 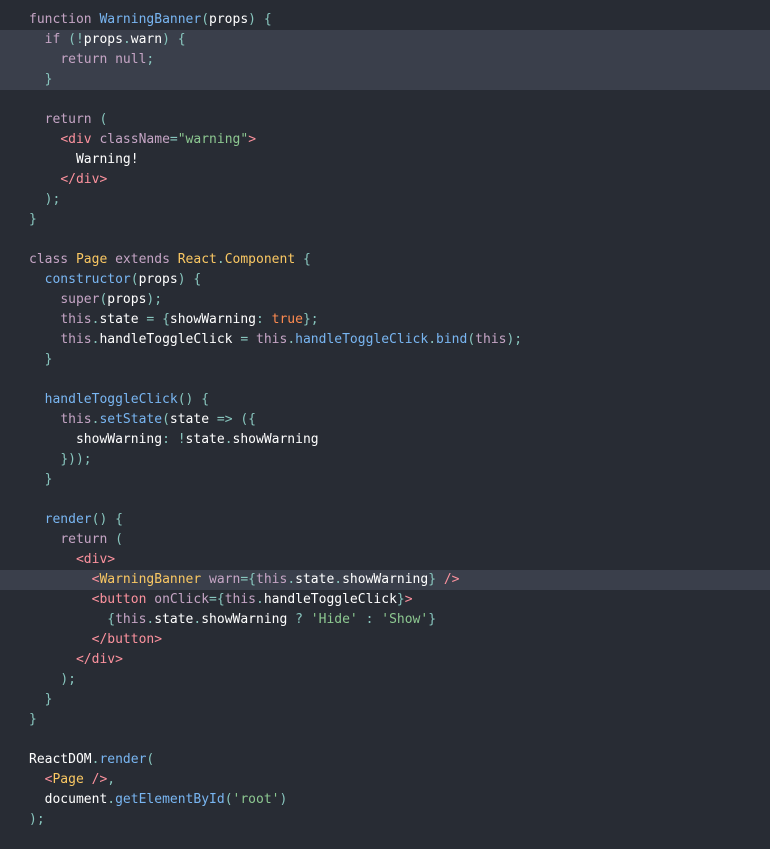 I want to click on code-line: <Page />,, so click(x=385, y=780).